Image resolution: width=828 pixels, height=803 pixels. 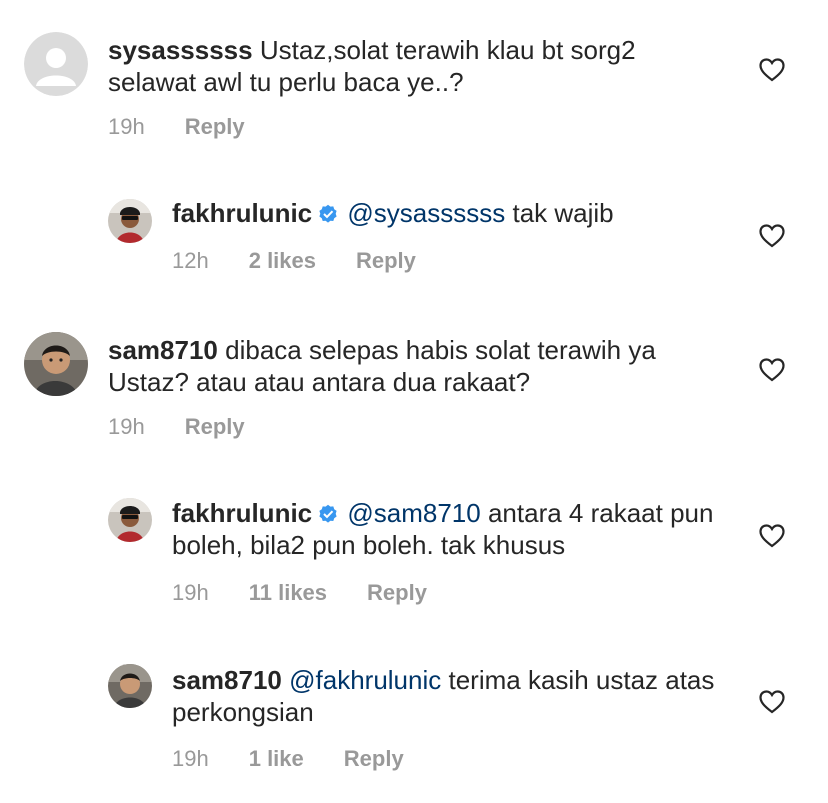 I want to click on comment-meta: 12h 2 likes Reply, so click(x=314, y=261).